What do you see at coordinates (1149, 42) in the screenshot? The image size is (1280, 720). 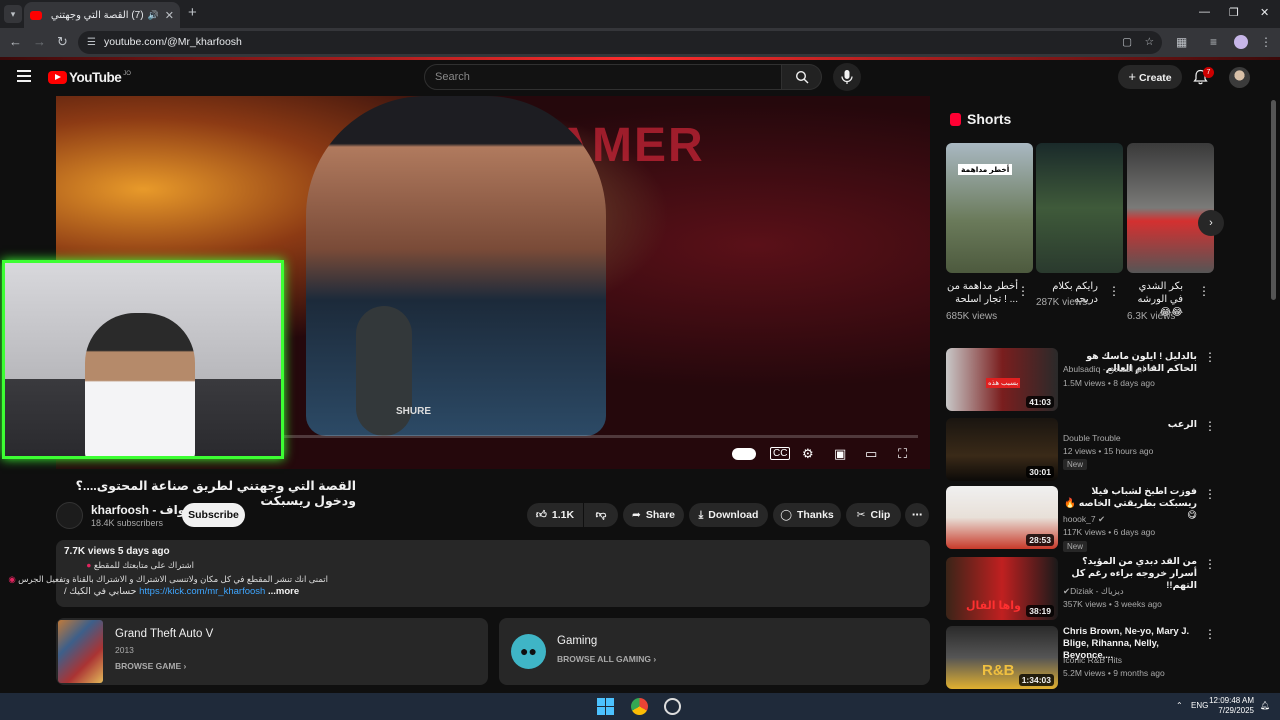 I see `bookmark-star-icon: ☆` at bounding box center [1149, 42].